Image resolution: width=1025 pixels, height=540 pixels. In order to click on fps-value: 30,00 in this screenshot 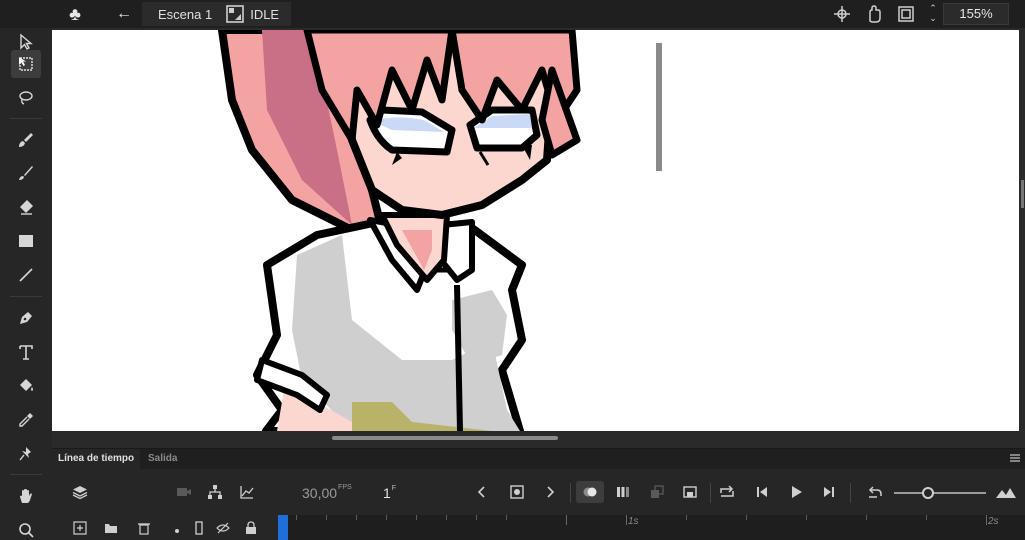, I will do `click(320, 493)`.